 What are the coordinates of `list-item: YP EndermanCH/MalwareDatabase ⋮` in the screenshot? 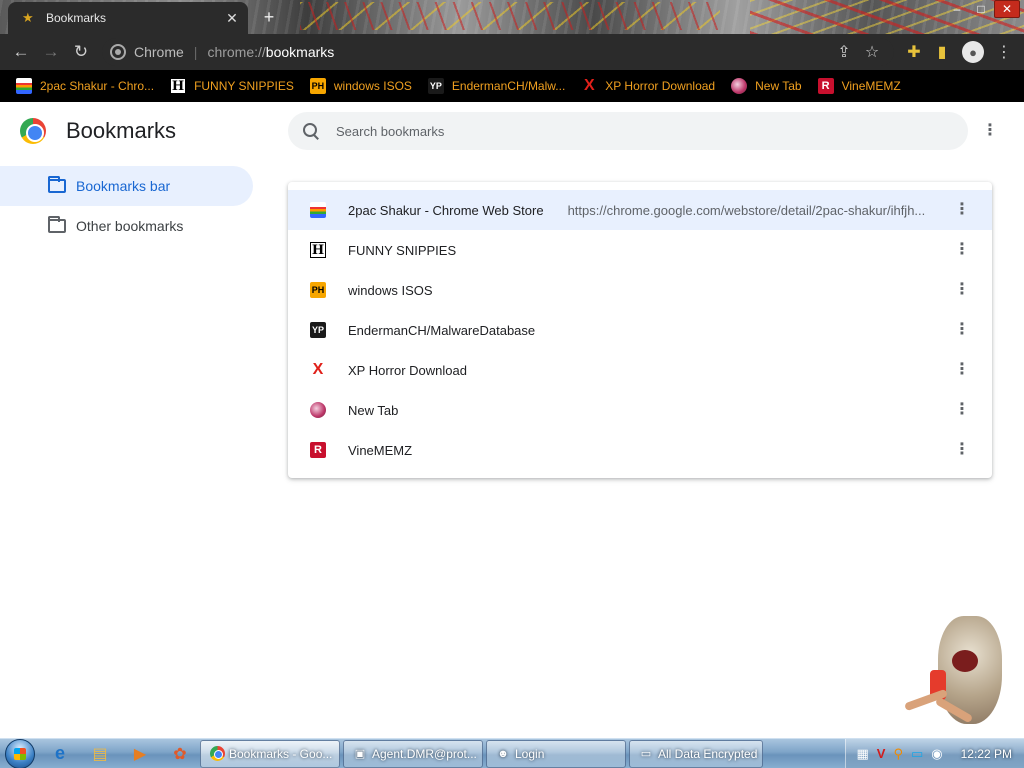 It's located at (640, 330).